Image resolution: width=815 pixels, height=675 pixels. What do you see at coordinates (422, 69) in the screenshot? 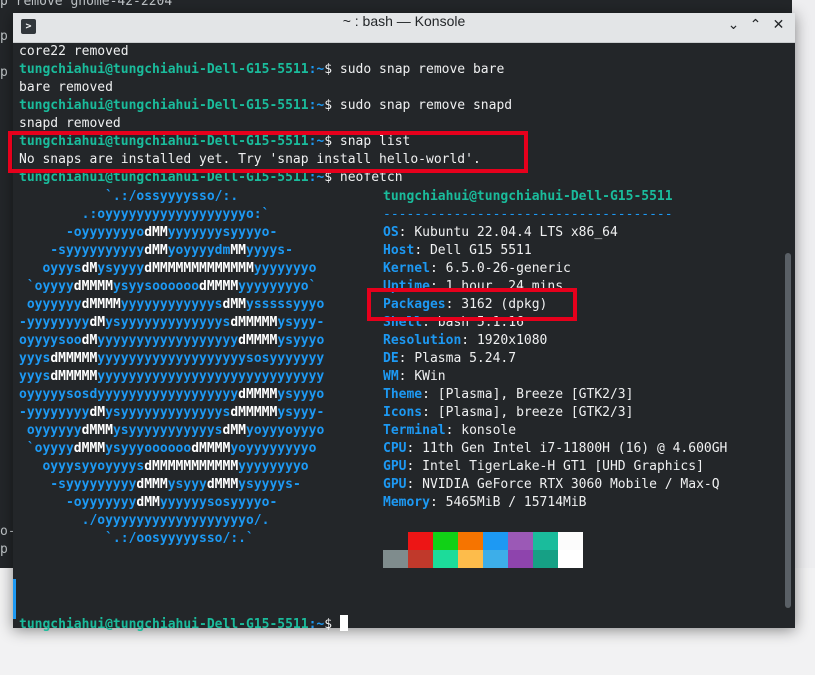
I see `command-text: sudo snap remove bare` at bounding box center [422, 69].